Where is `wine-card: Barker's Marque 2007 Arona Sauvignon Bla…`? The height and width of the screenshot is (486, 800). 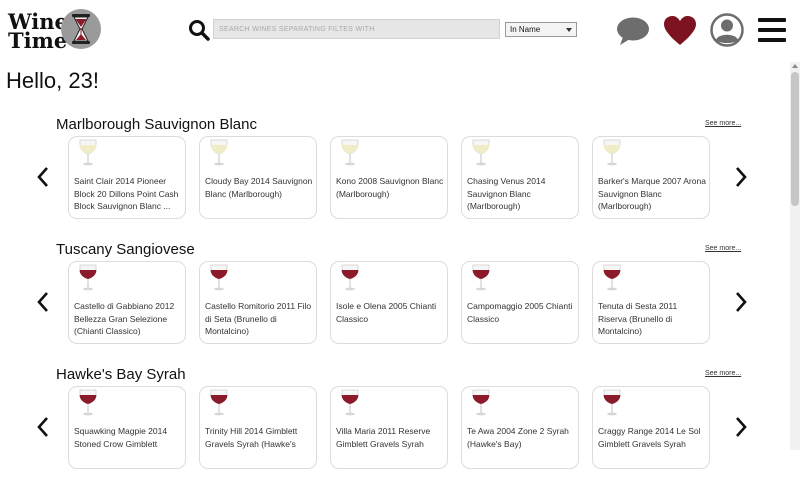
wine-card: Barker's Marque 2007 Arona Sauvignon Bla… is located at coordinates (651, 177).